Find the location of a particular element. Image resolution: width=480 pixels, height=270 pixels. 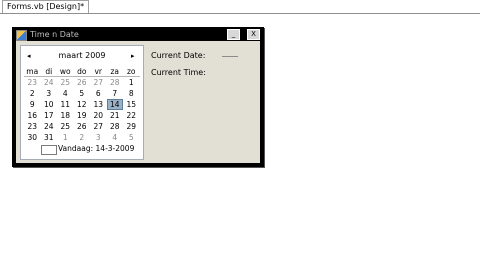

minimize-button: _ is located at coordinates (233, 34).